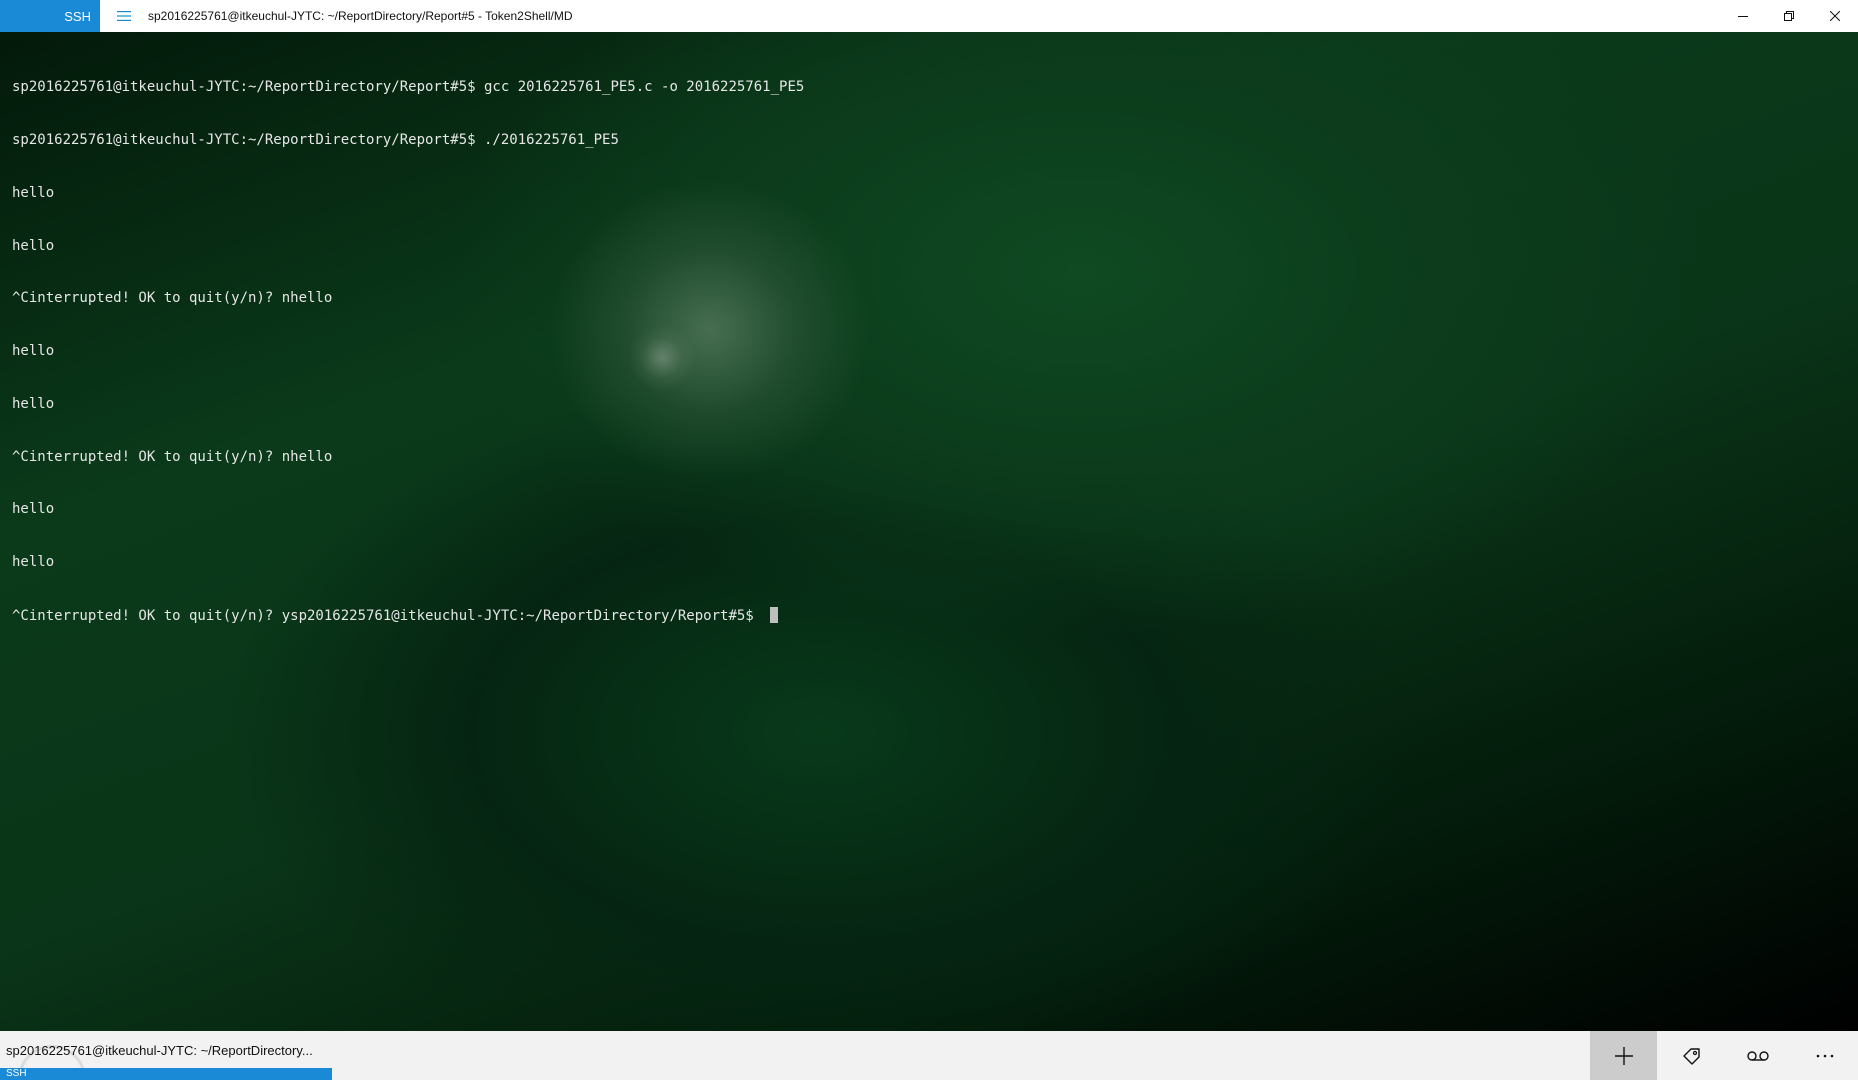 The width and height of the screenshot is (1858, 1080). I want to click on tag-icon, so click(1691, 1056).